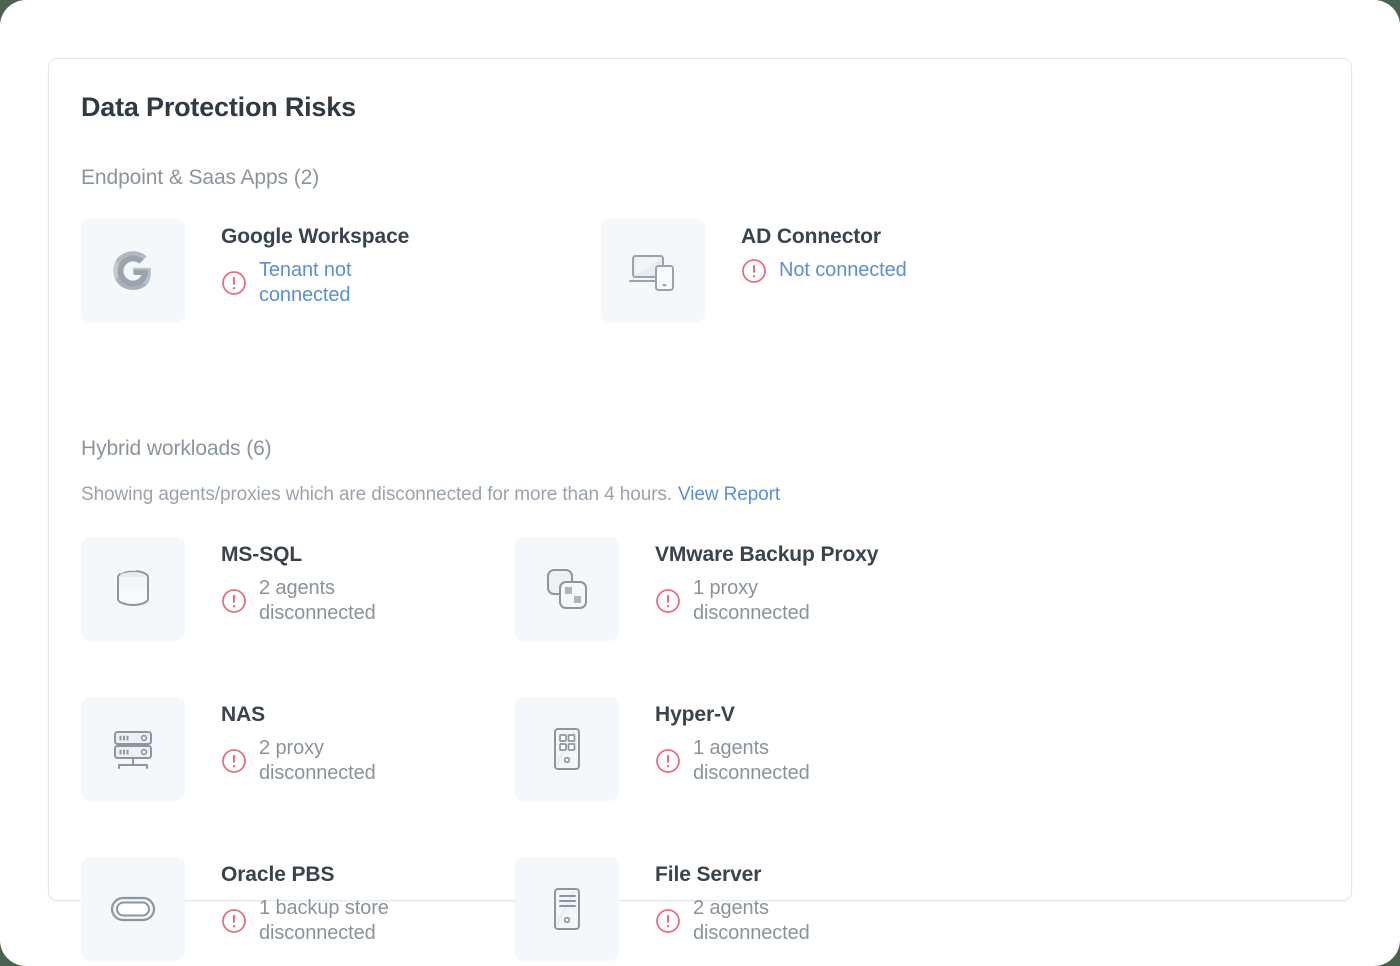  I want to click on google-workspace-icon, so click(133, 271).